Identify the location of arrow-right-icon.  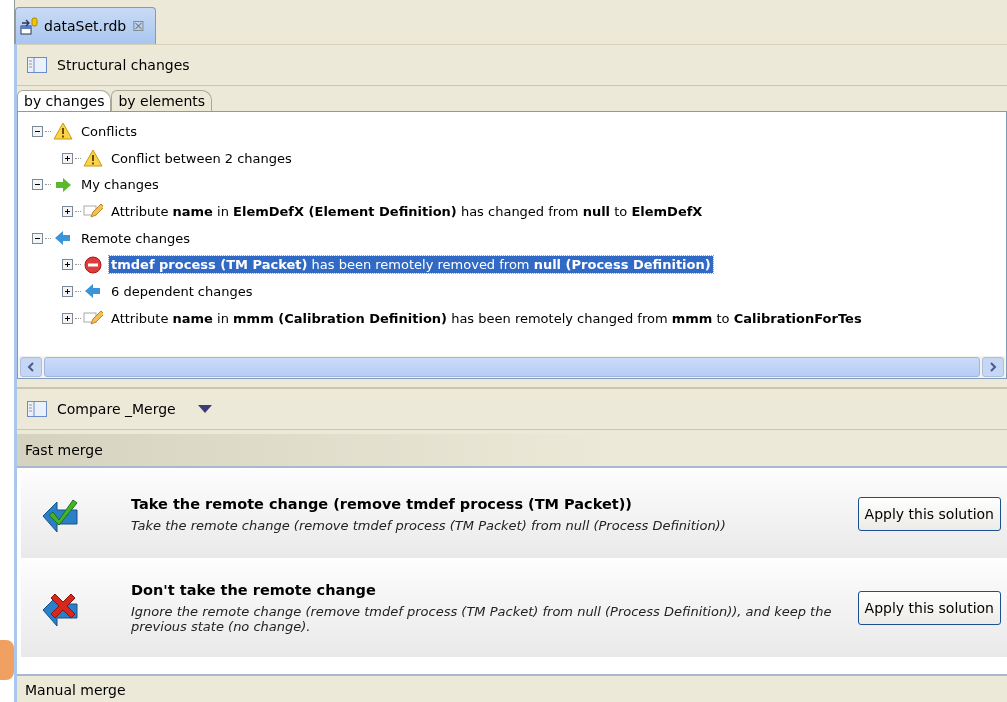
(63, 184).